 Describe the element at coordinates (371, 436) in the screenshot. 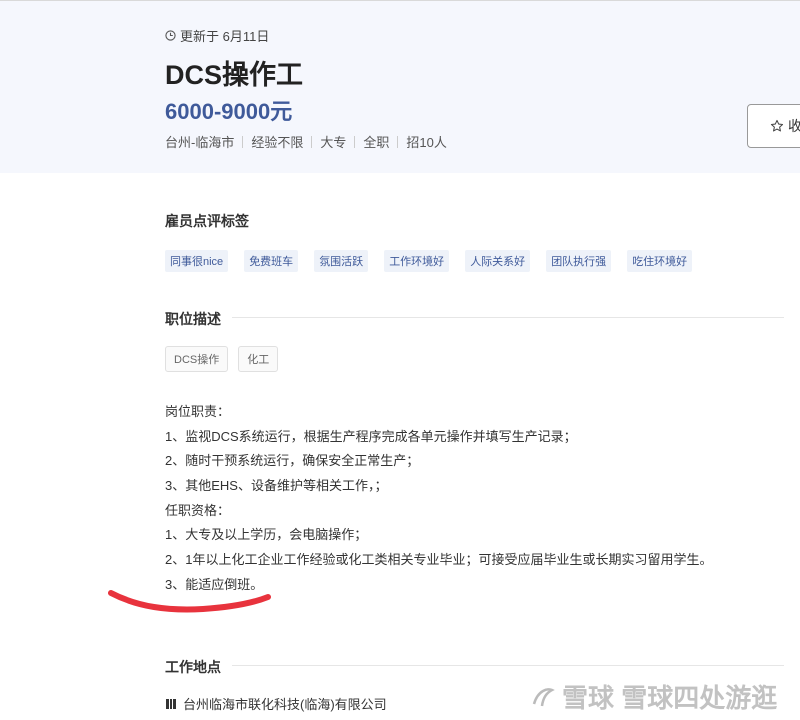

I see `description-line: 1、监视DCS系统运行，根据生产程序完成各单元操作并填写生产记录；` at that location.